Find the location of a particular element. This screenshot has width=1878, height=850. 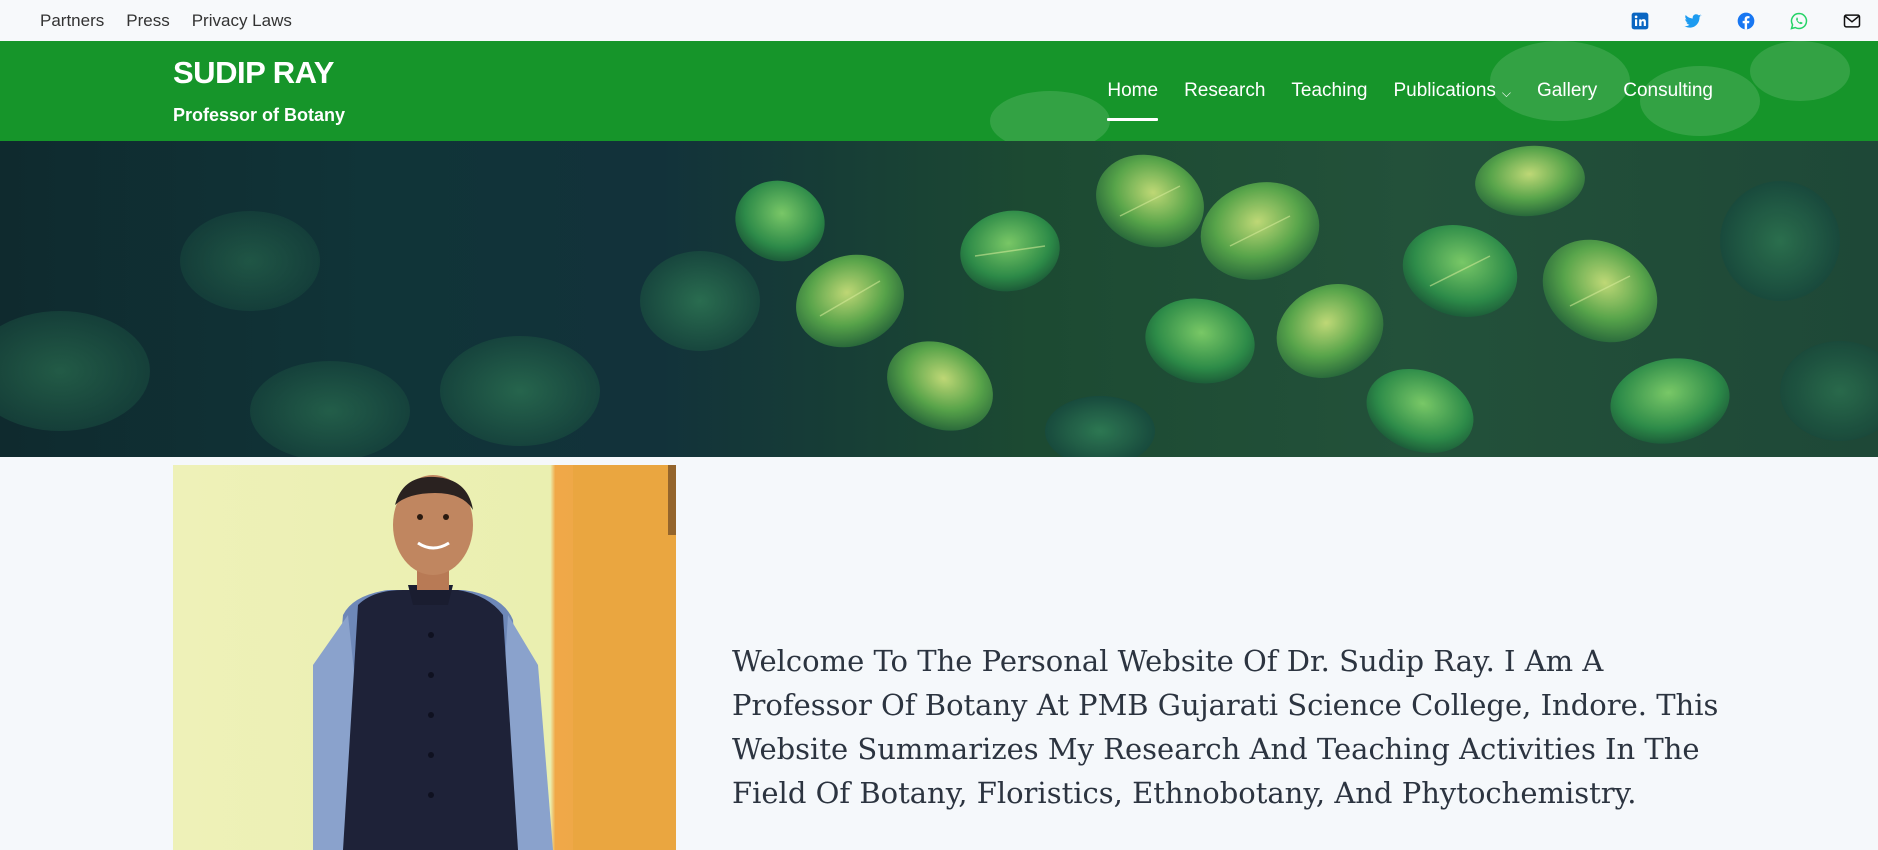

brand: SUDIP RAY Professor of Botany is located at coordinates (259, 90).